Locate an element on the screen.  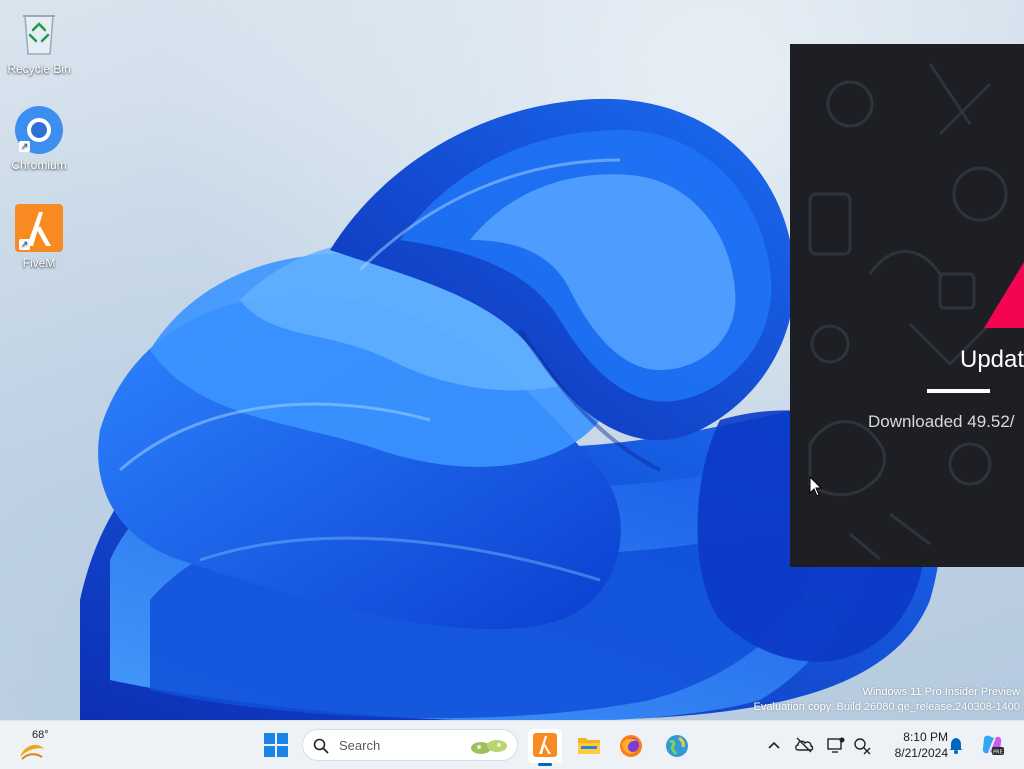
clock-date: 8/21/2024 is located at coordinates (921, 753).